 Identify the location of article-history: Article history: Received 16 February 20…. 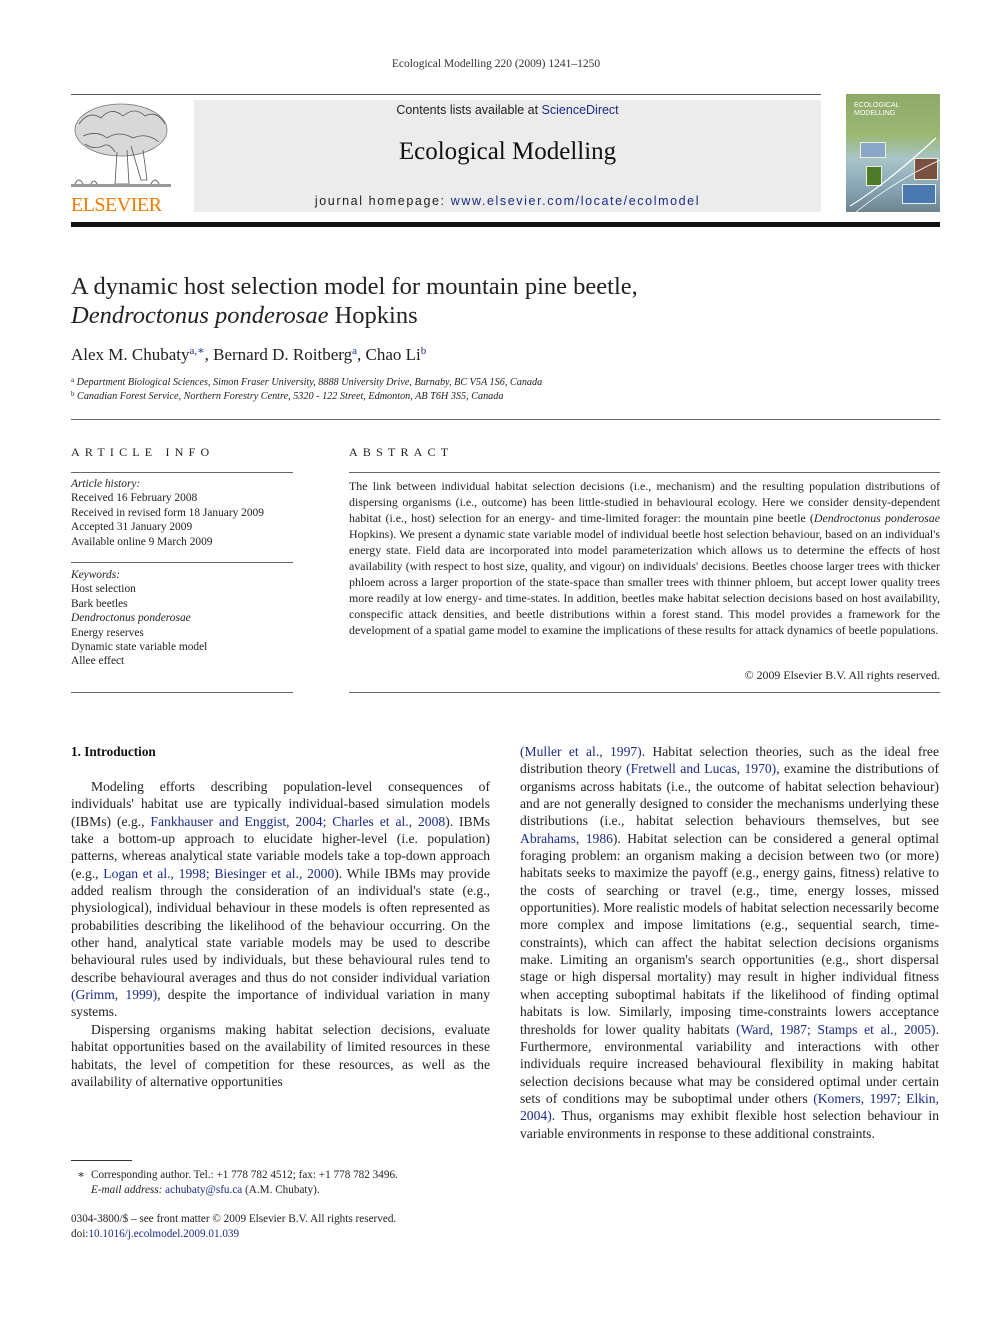
(182, 513).